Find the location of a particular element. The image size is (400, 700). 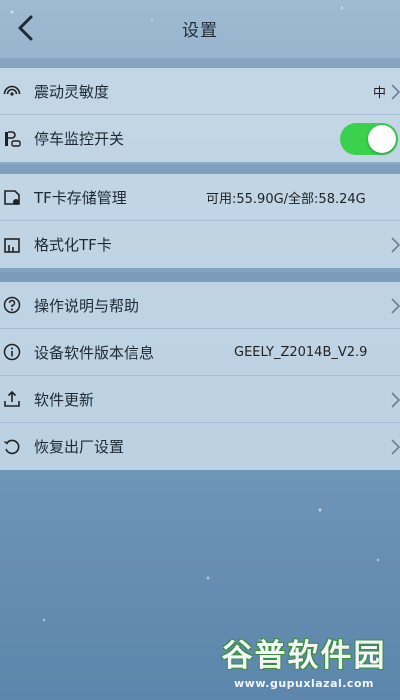

row-value: 中 is located at coordinates (379, 93).